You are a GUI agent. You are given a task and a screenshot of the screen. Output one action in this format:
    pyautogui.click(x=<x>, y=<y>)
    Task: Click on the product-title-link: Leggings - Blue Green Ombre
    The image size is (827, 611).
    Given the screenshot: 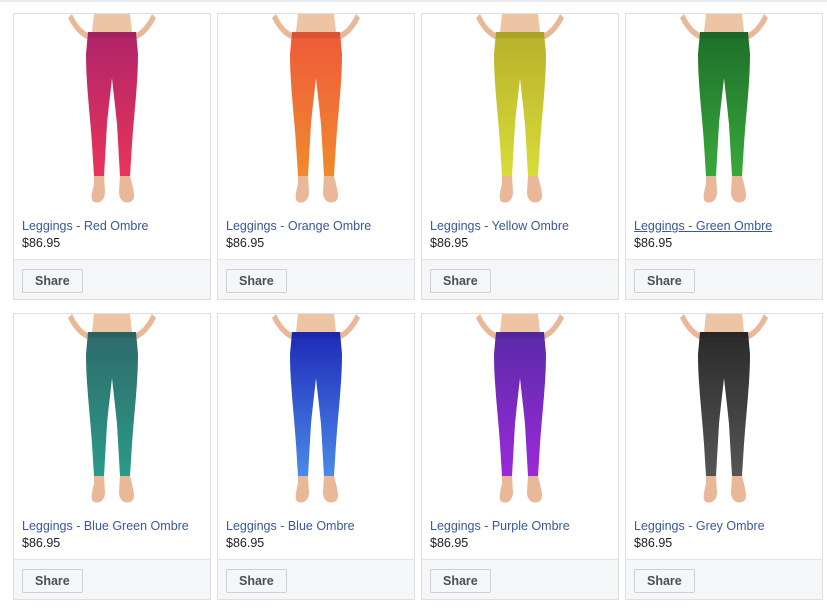 What is the action you would take?
    pyautogui.click(x=105, y=526)
    